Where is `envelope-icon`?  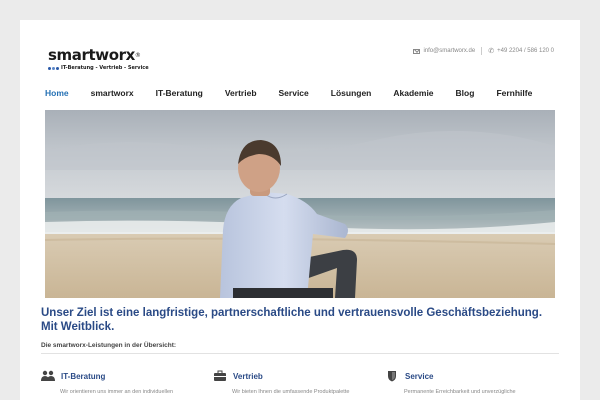 envelope-icon is located at coordinates (417, 51).